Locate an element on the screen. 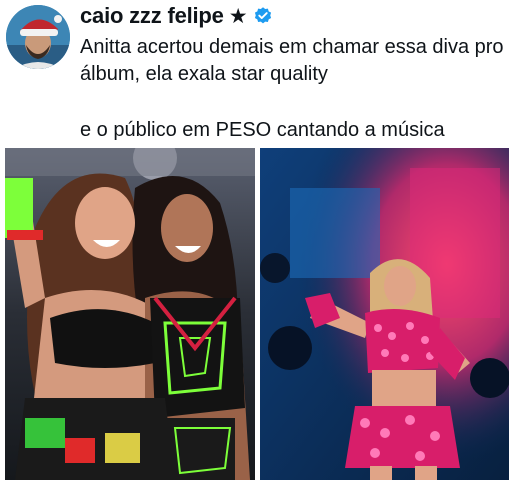 The image size is (514, 480). display-name: caio zzz felipe is located at coordinates (152, 16).